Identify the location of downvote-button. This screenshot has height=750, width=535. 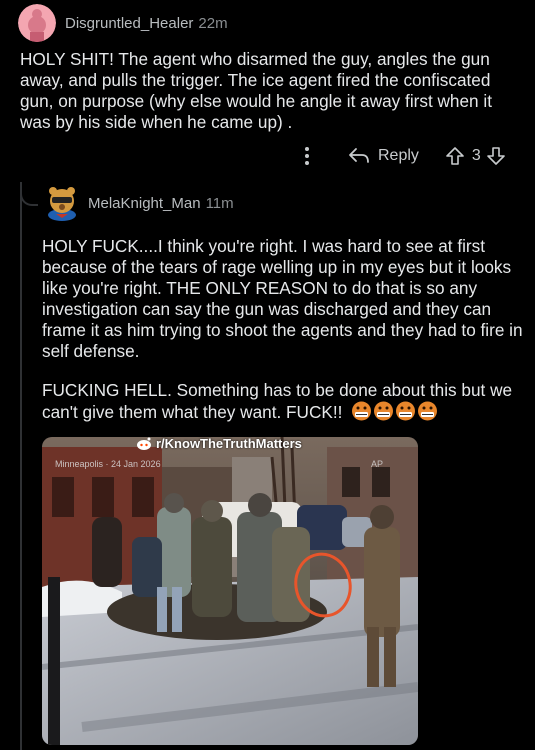
(496, 156).